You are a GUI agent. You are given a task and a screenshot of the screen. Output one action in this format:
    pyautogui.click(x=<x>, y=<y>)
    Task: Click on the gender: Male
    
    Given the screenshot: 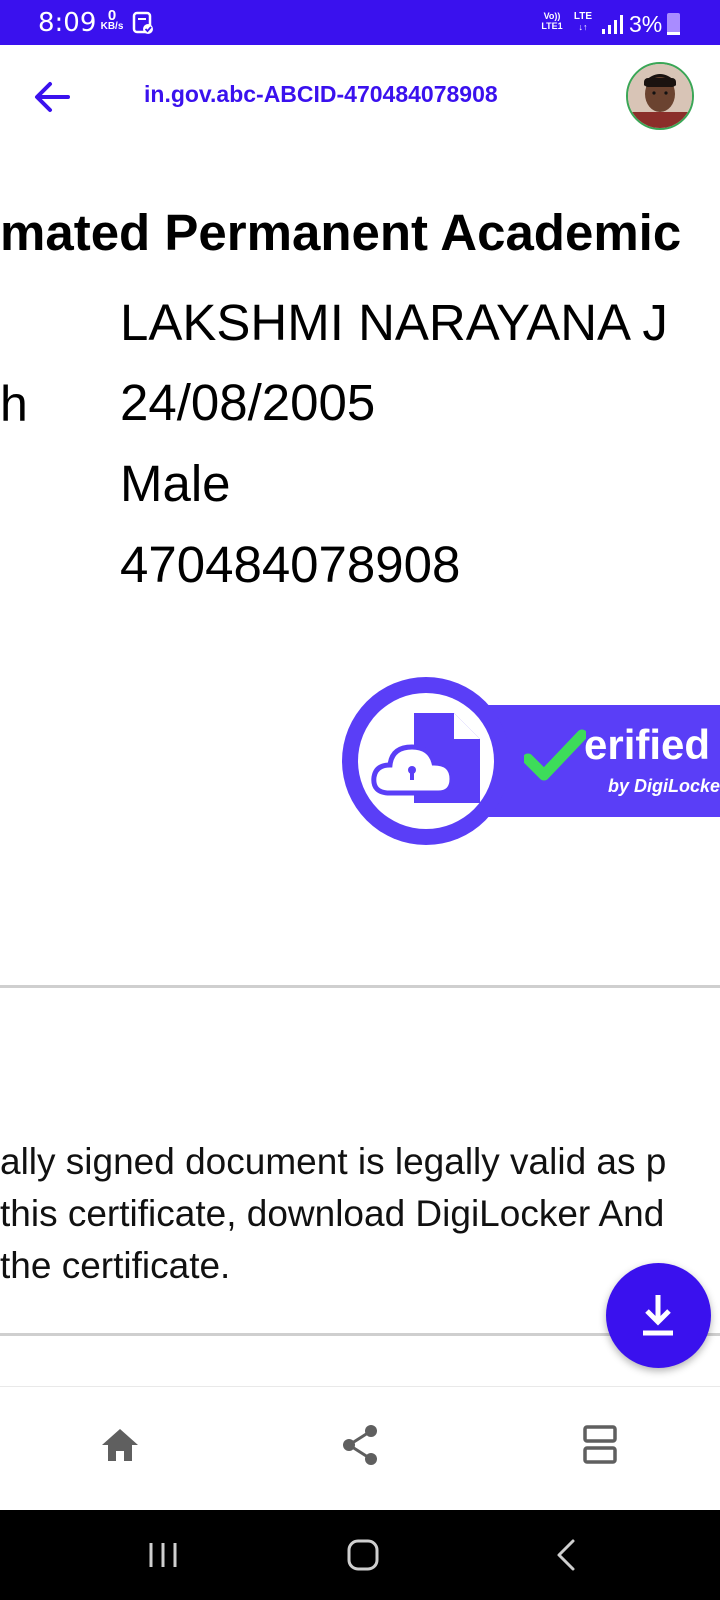 What is the action you would take?
    pyautogui.click(x=175, y=483)
    